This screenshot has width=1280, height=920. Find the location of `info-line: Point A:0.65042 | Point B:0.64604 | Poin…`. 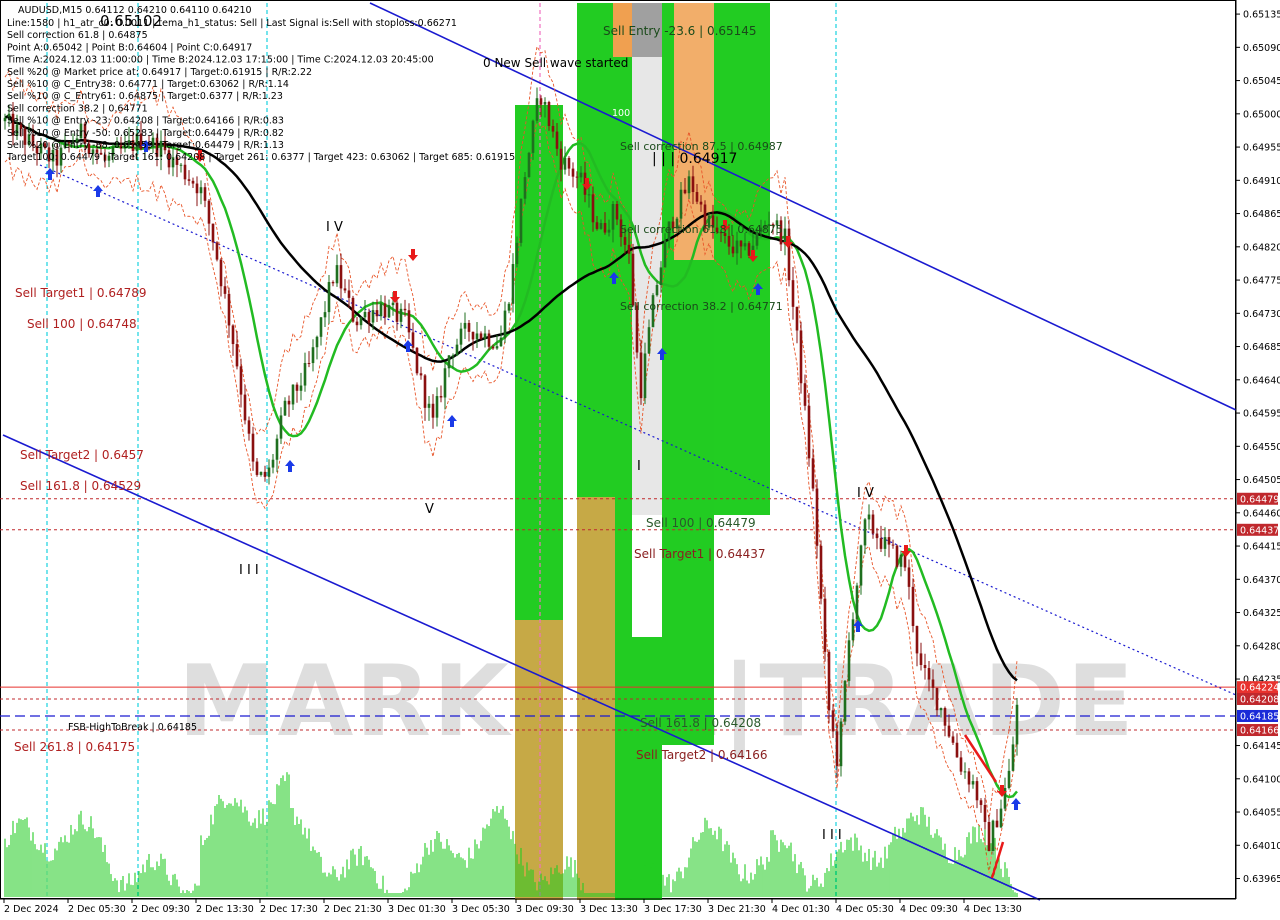

info-line: Point A:0.65042 | Point B:0.64604 | Poin… is located at coordinates (129, 47).